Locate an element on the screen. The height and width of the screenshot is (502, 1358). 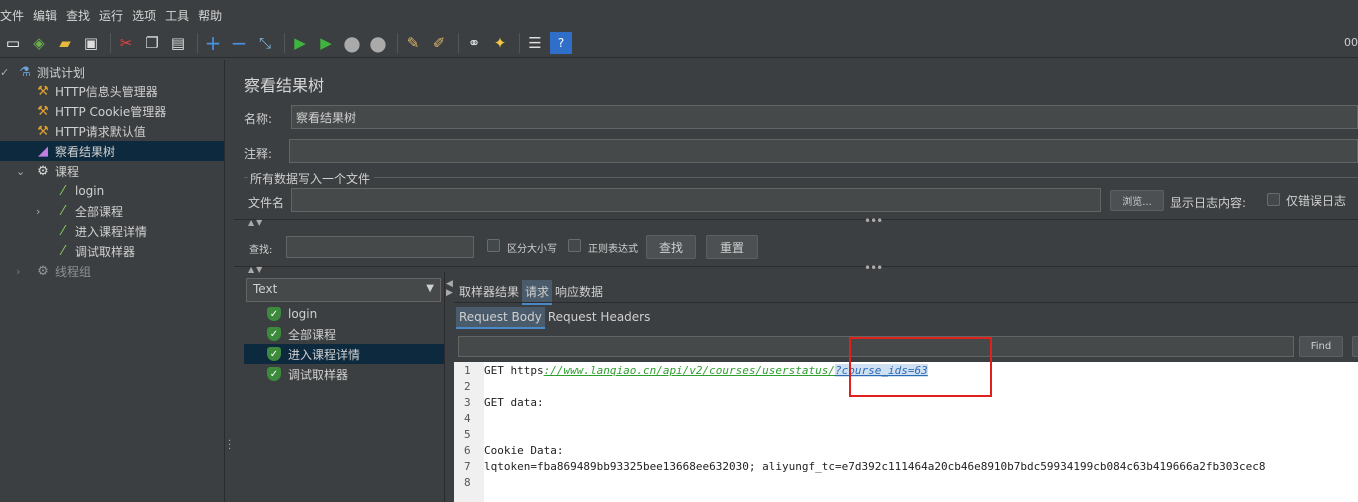
result-item-label: 进入课程详情 is located at coordinates (324, 354).